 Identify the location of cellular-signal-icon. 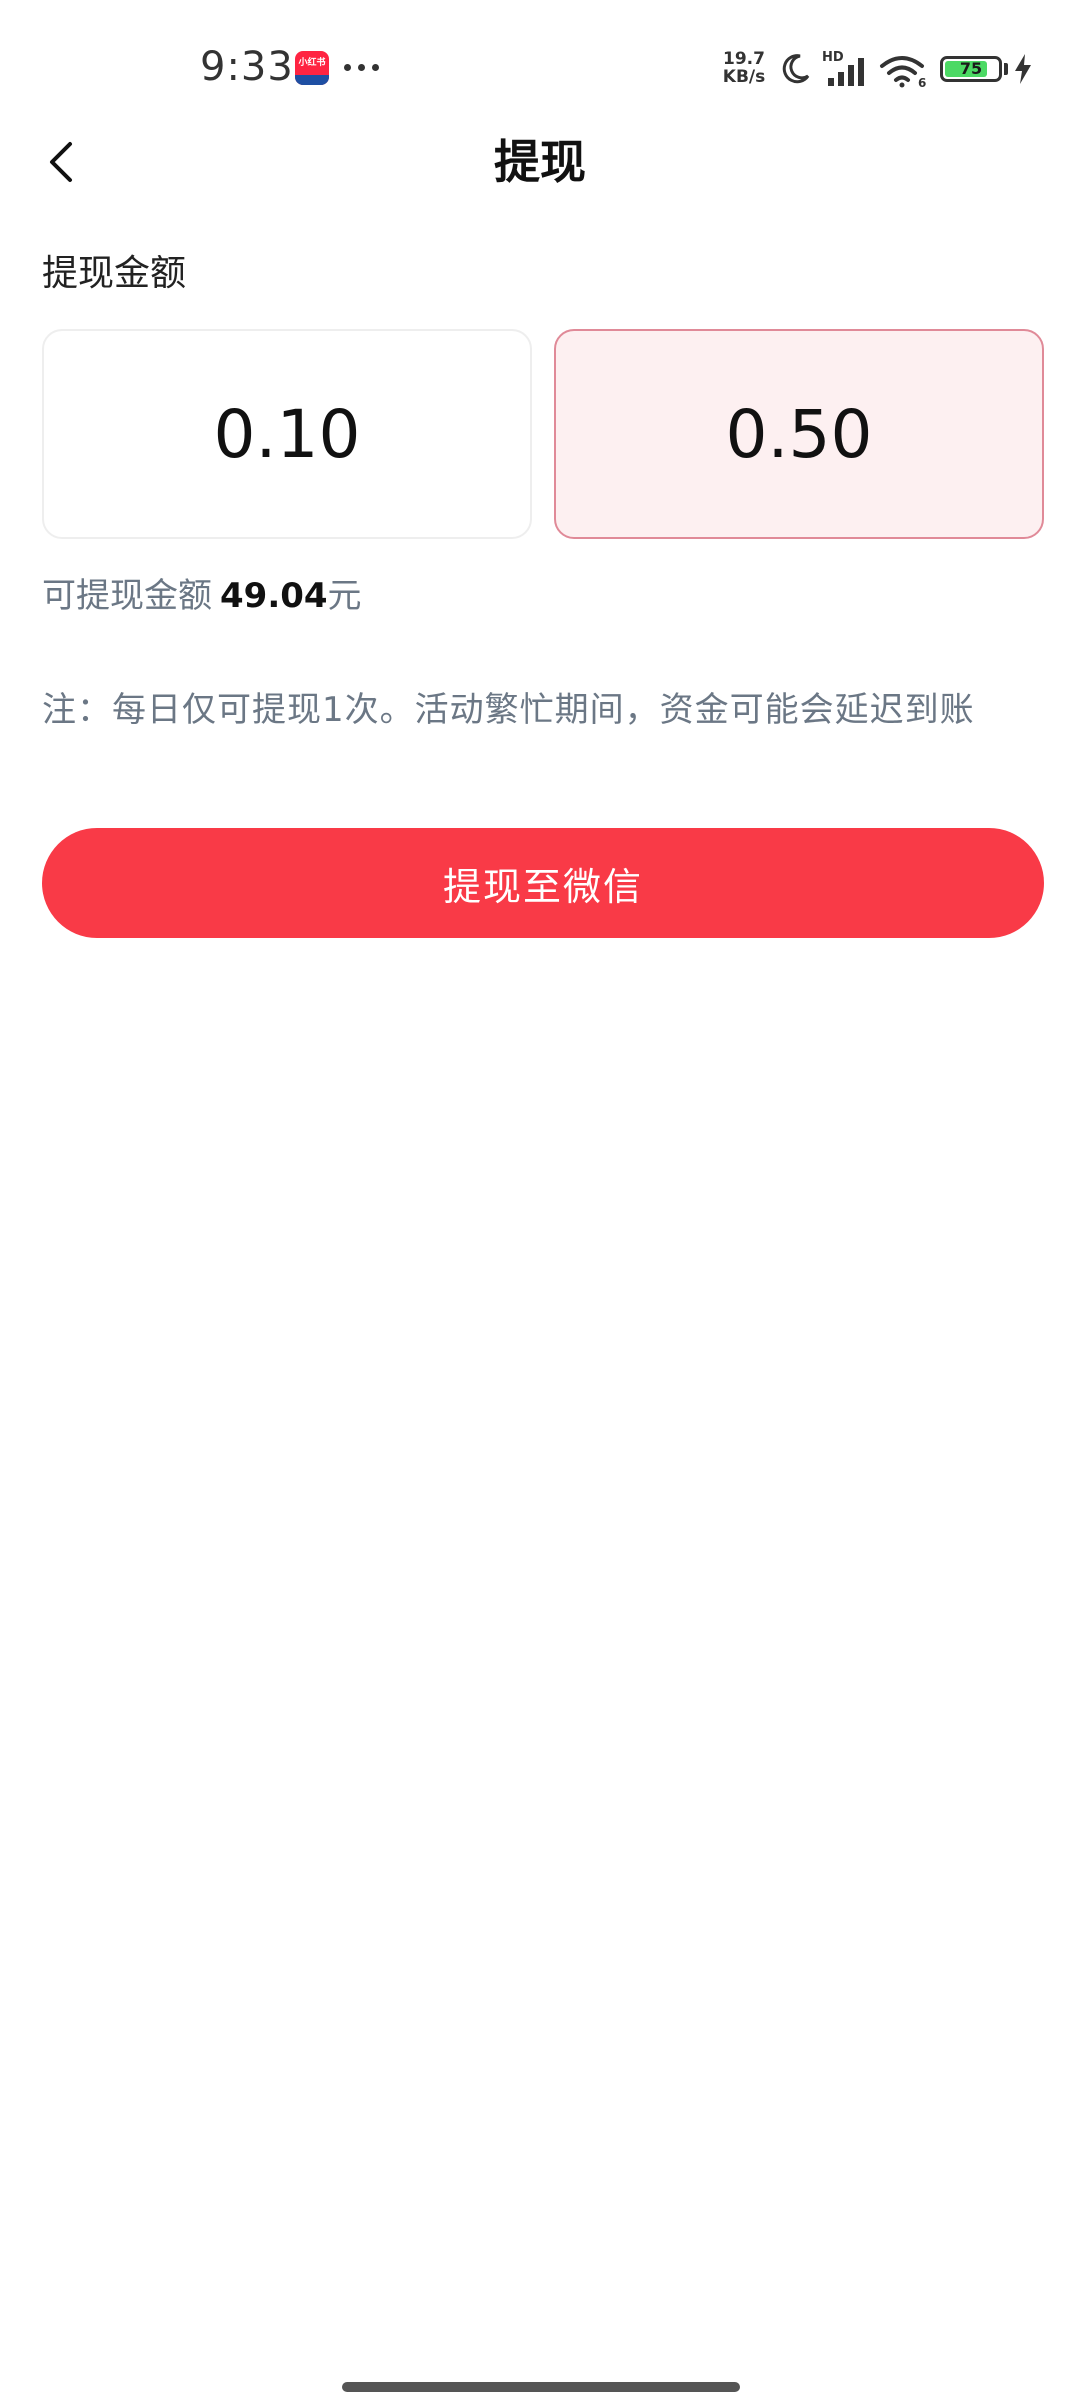
(846, 72).